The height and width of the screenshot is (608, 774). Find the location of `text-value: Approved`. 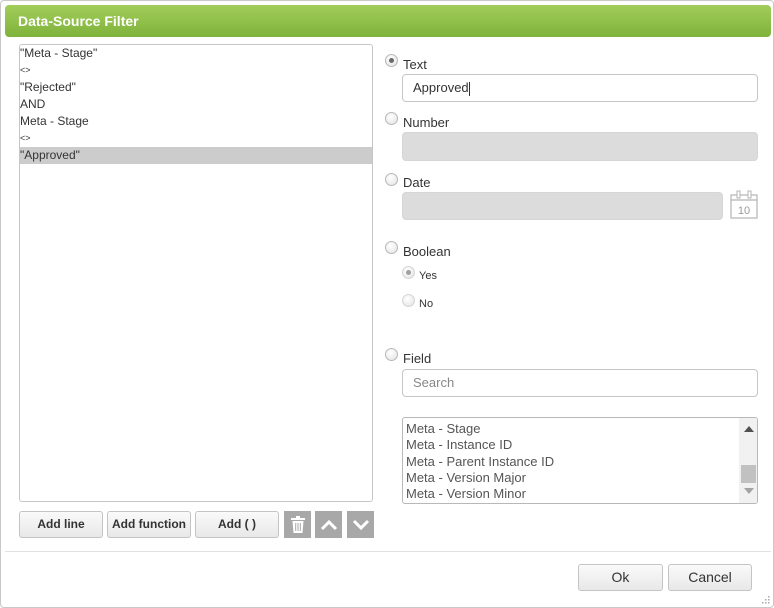

text-value: Approved is located at coordinates (441, 87).